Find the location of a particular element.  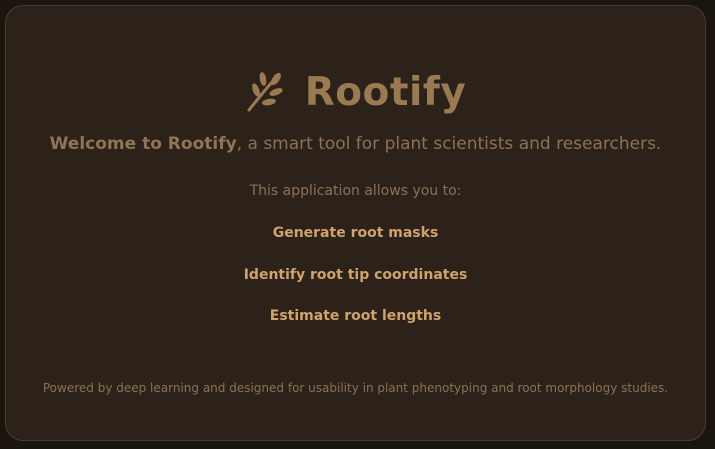

intro-text: This application allows you to: is located at coordinates (355, 191).